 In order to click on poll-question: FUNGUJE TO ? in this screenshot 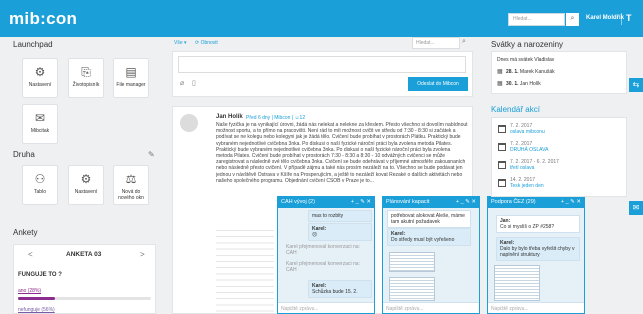, I will do `click(40, 275)`.